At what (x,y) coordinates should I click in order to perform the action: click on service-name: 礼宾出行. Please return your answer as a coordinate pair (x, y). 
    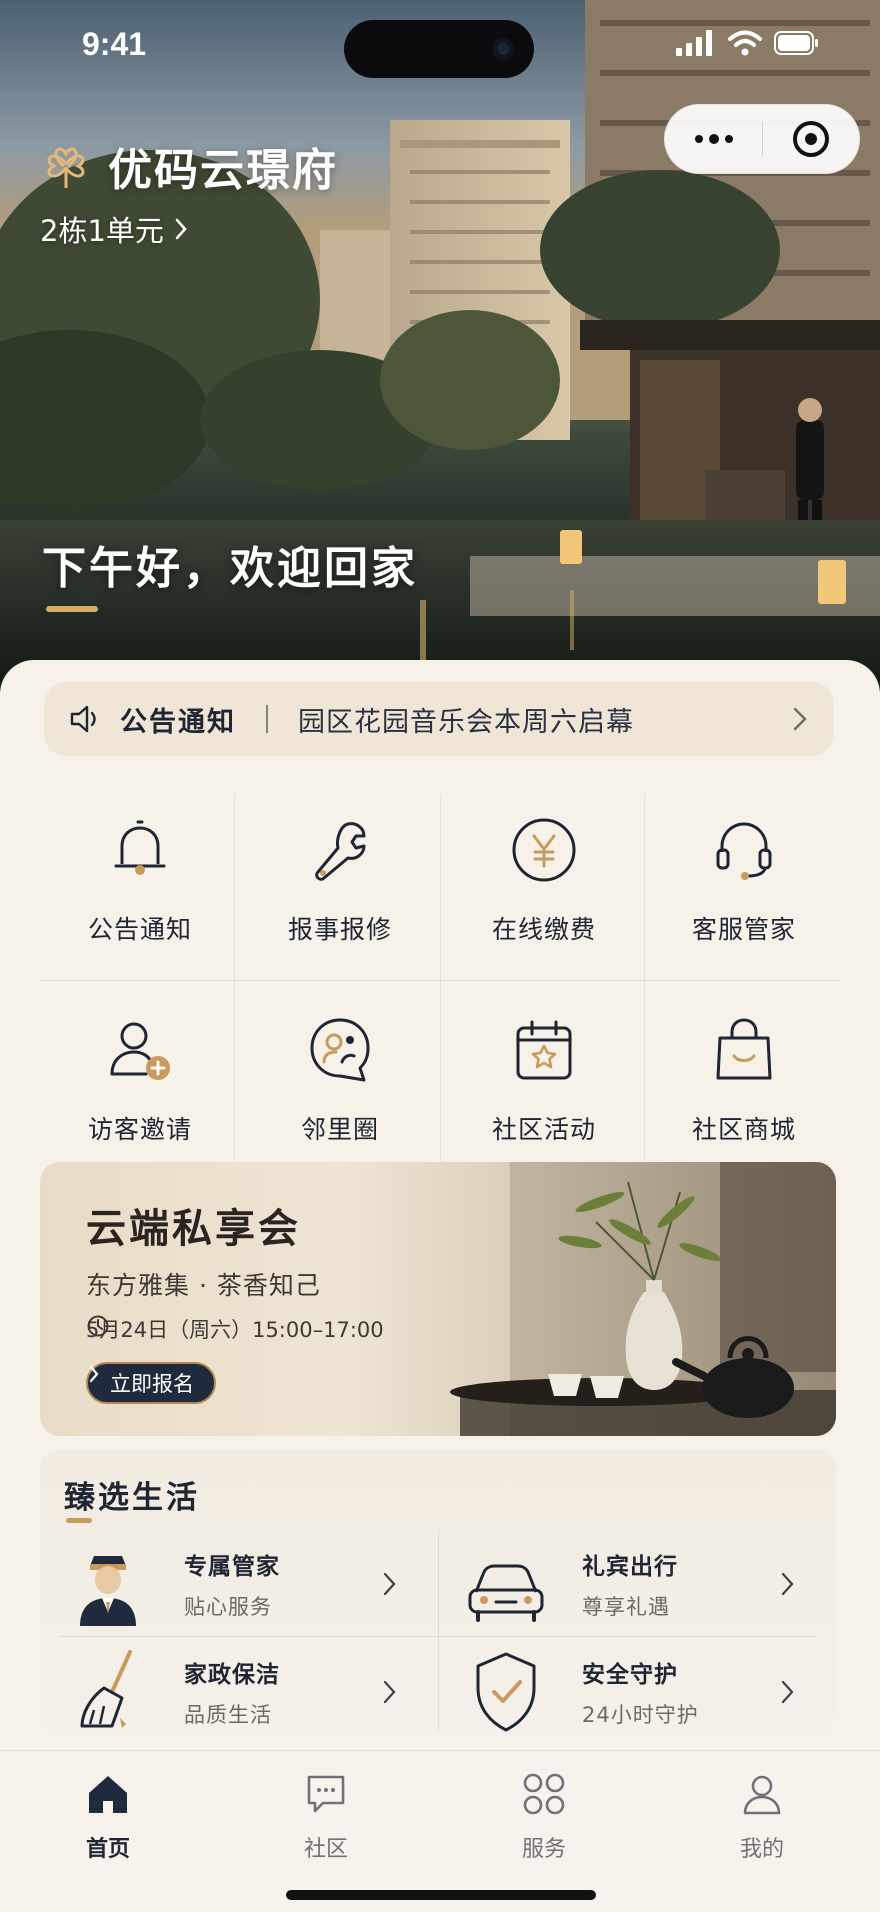
    Looking at the image, I should click on (630, 1567).